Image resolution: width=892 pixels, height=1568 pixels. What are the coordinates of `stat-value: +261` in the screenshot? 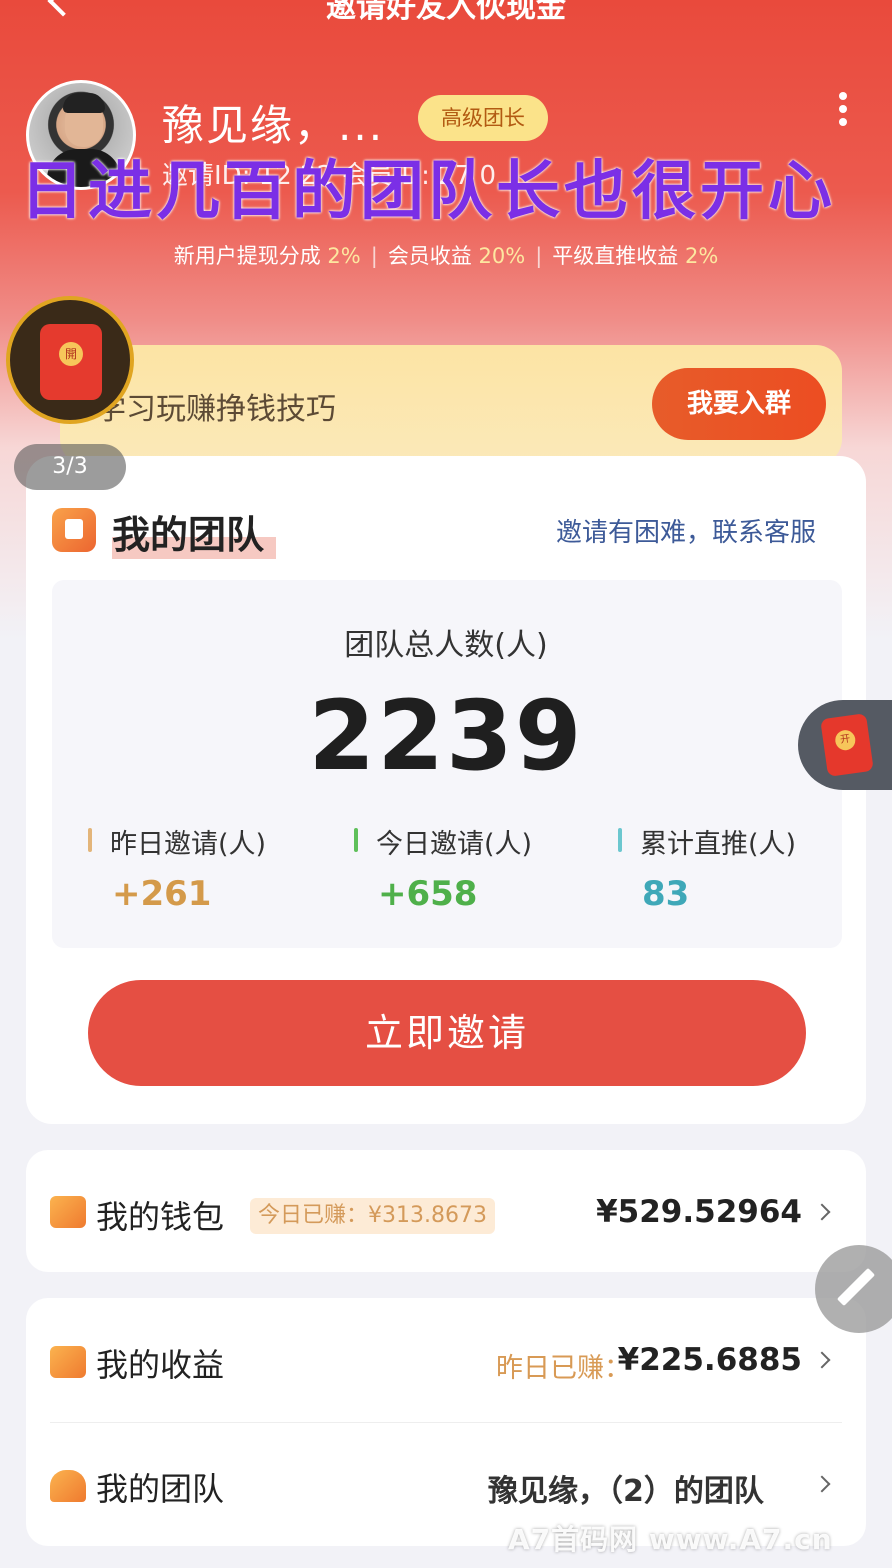 It's located at (162, 894).